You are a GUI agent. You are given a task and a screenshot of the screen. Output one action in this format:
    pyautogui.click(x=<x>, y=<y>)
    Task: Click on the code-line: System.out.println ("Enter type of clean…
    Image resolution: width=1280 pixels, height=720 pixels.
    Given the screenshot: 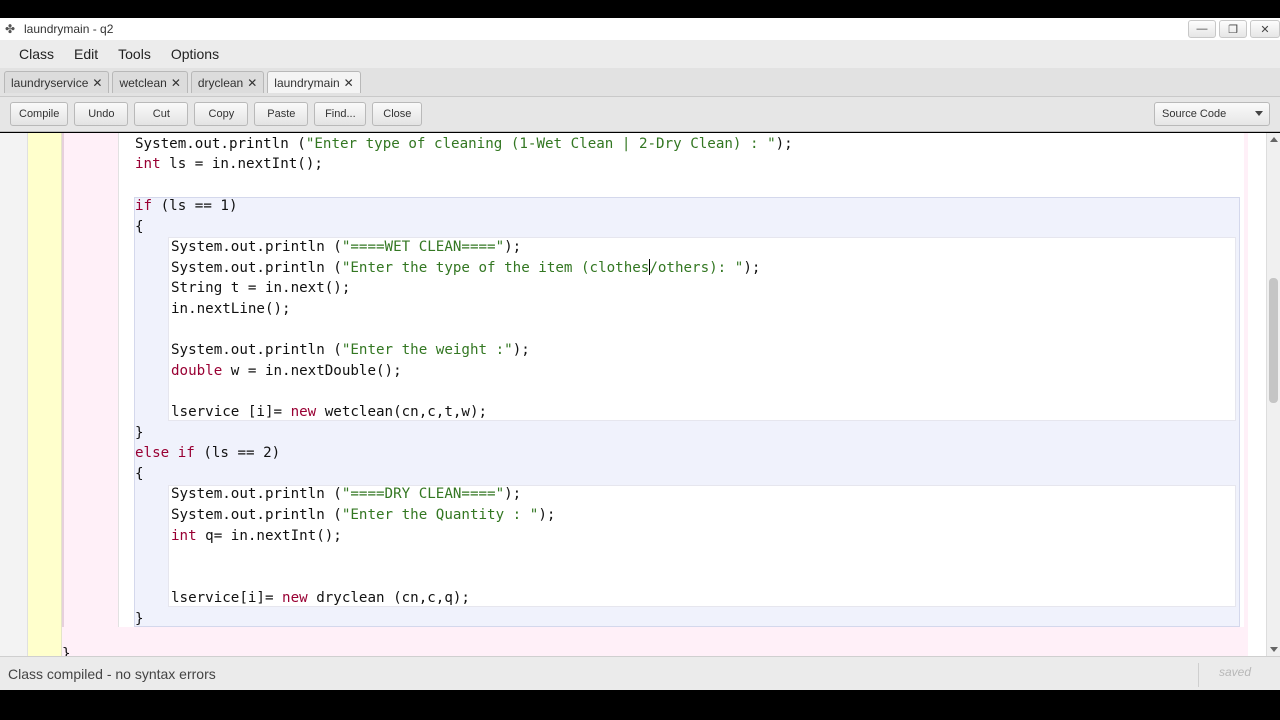 What is the action you would take?
    pyautogui.click(x=464, y=144)
    